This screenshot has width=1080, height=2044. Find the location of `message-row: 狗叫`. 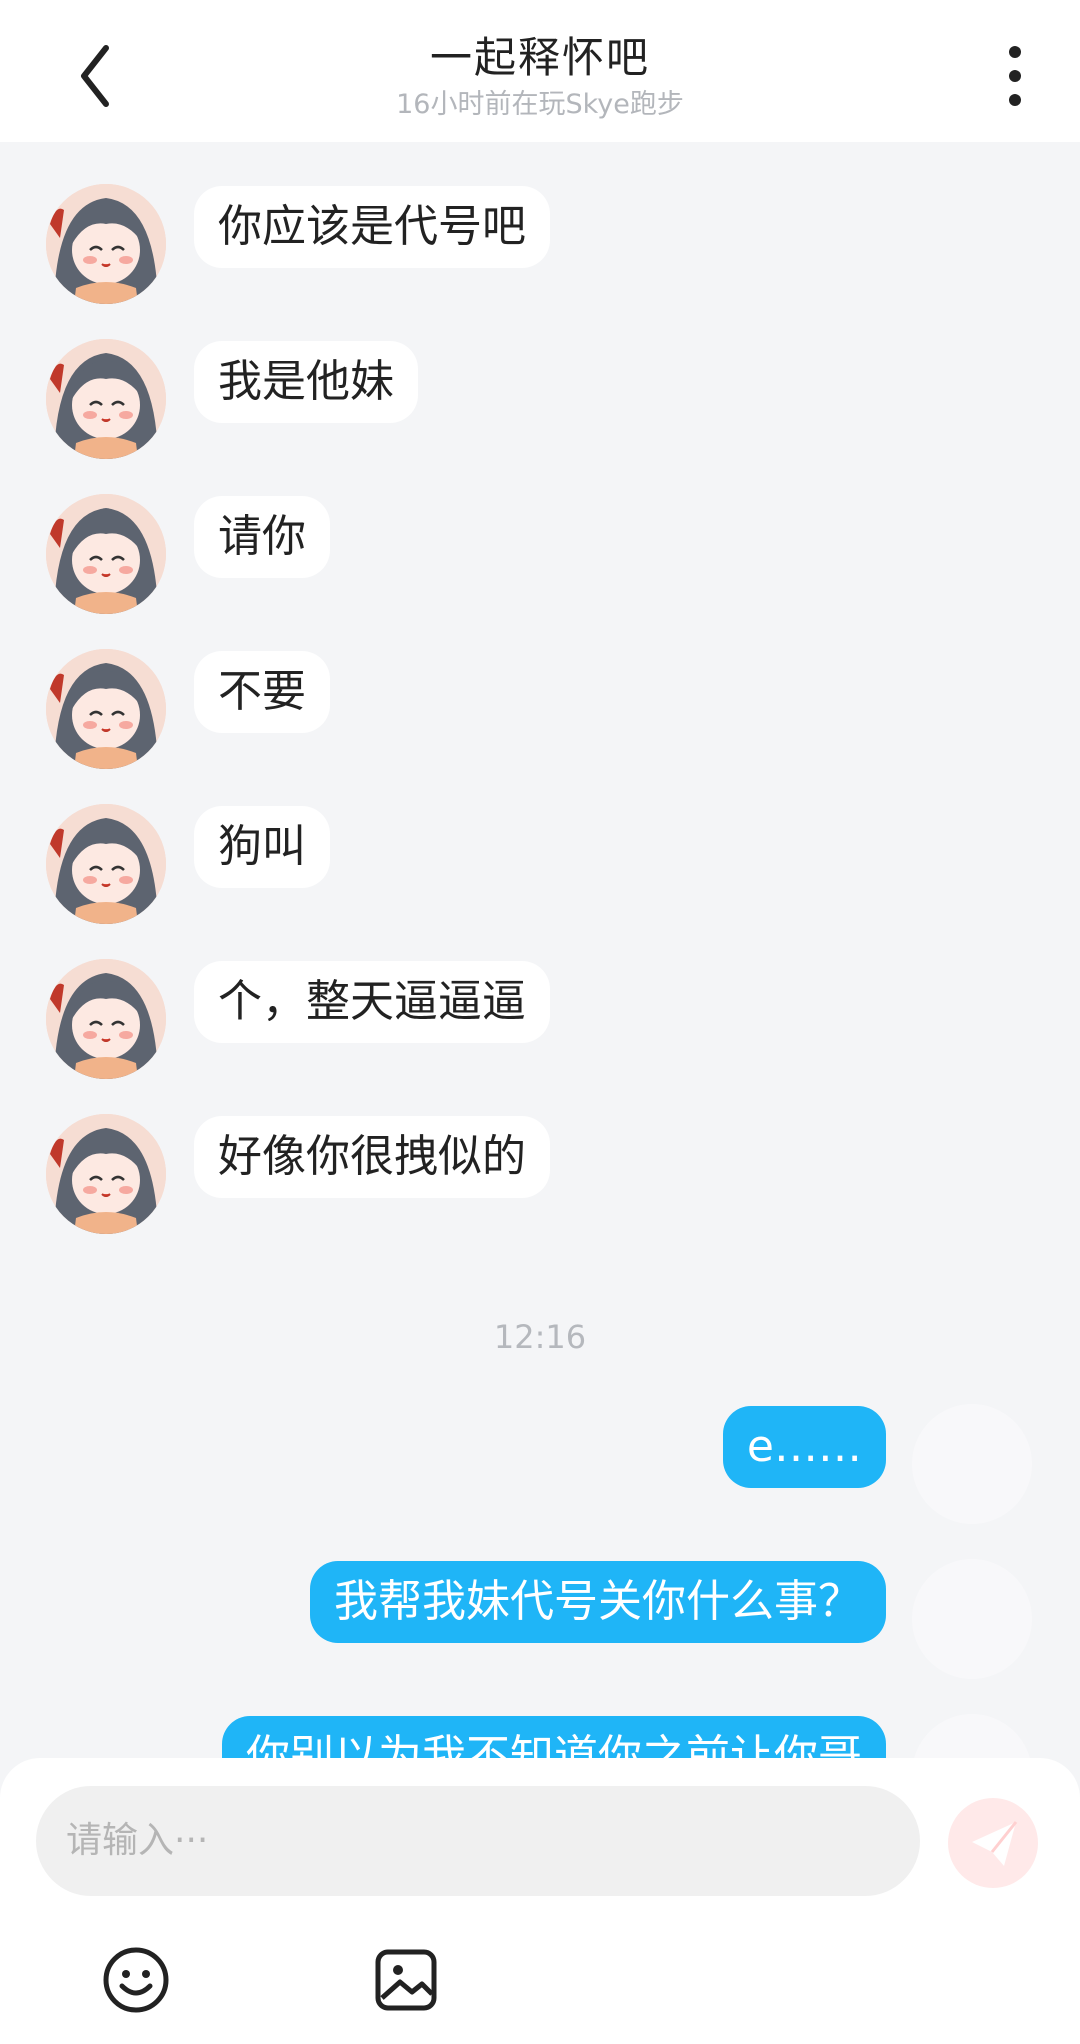

message-row: 狗叫 is located at coordinates (540, 864).